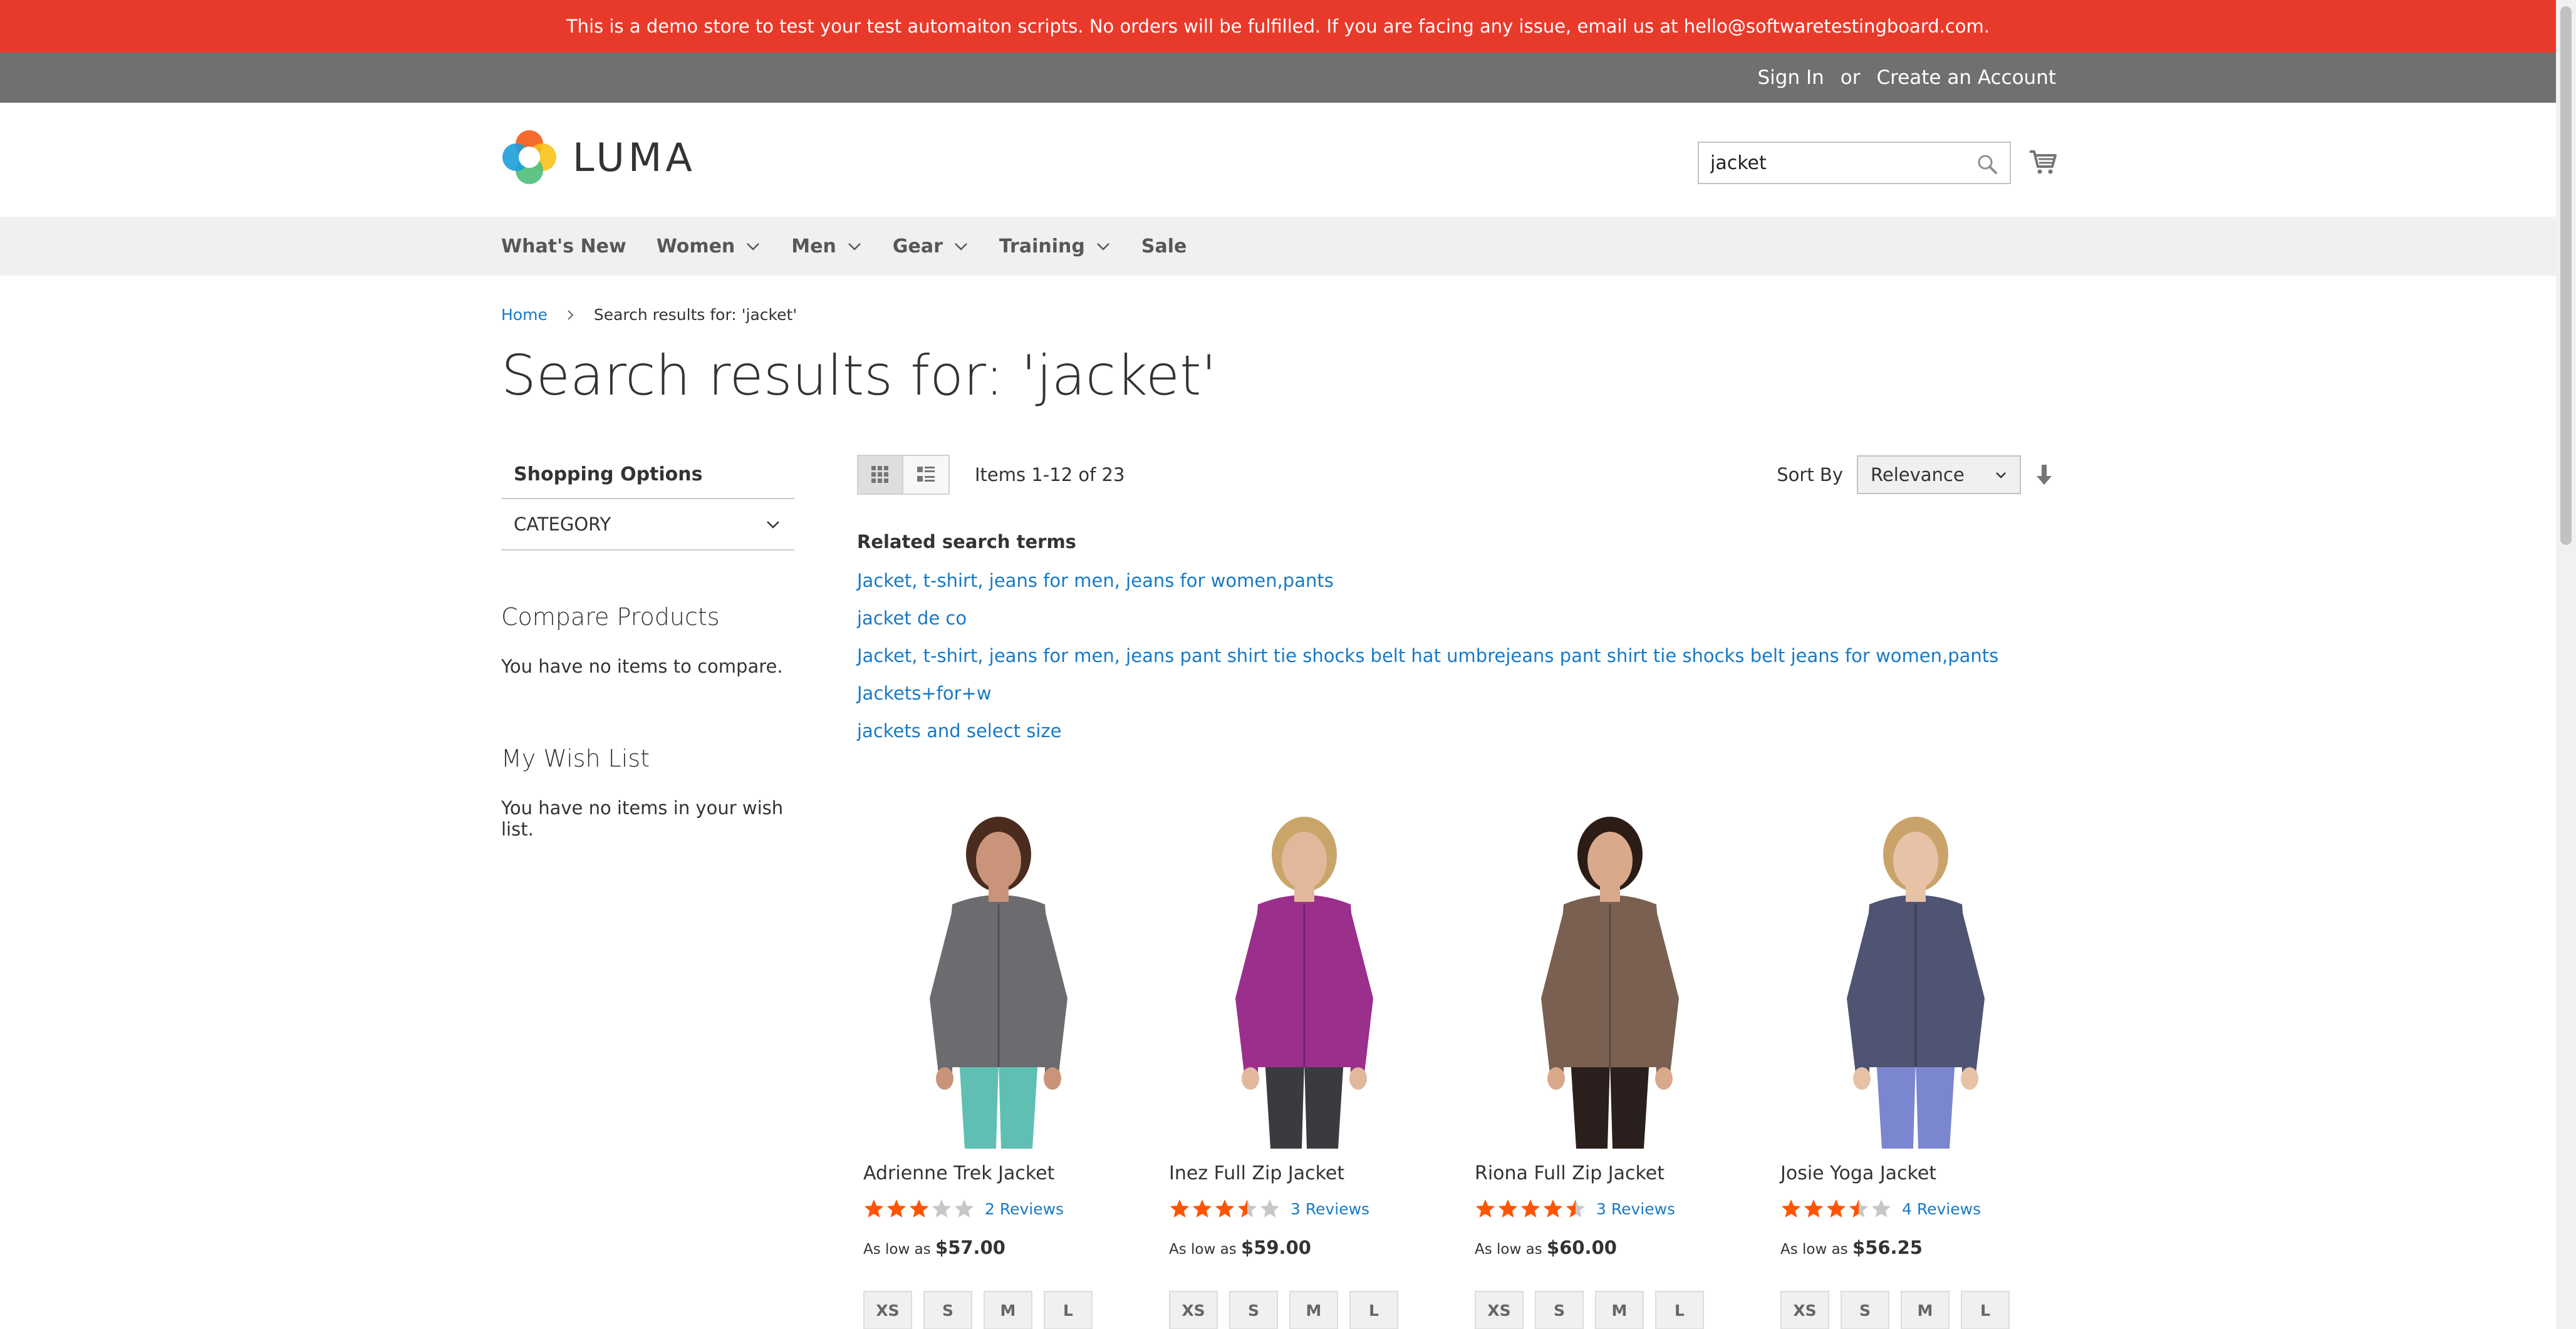 The image size is (2576, 1329). Describe the element at coordinates (1850, 77) in the screenshot. I see `or-text: or` at that location.